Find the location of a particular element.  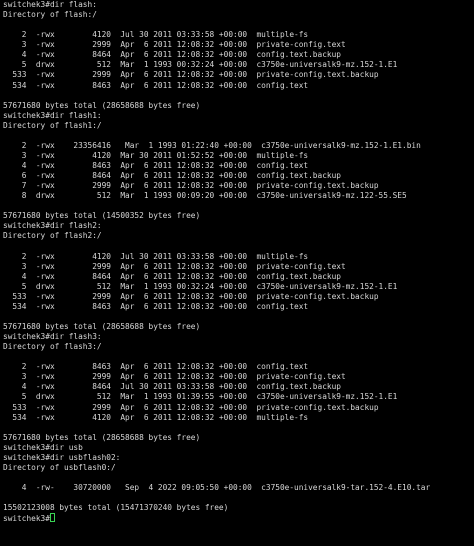

terminal-line: Directory of flash1:/ is located at coordinates (52, 125).